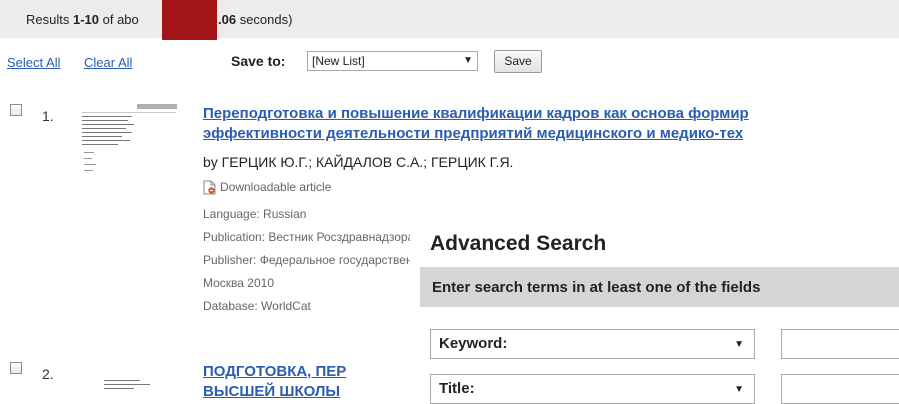  What do you see at coordinates (592, 389) in the screenshot?
I see `field-type-select-title: Title: ▼` at bounding box center [592, 389].